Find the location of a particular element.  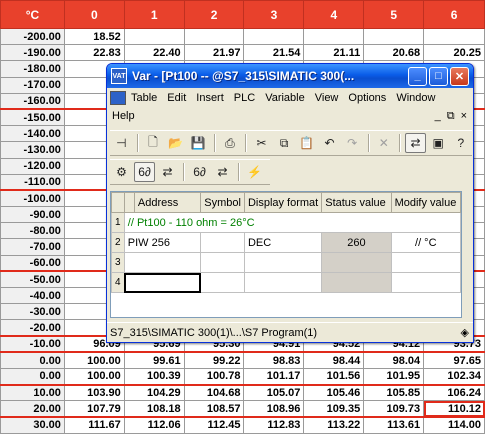

table-row: 1 // Pt100 - 110 ohm = 26°C is located at coordinates (286, 222).